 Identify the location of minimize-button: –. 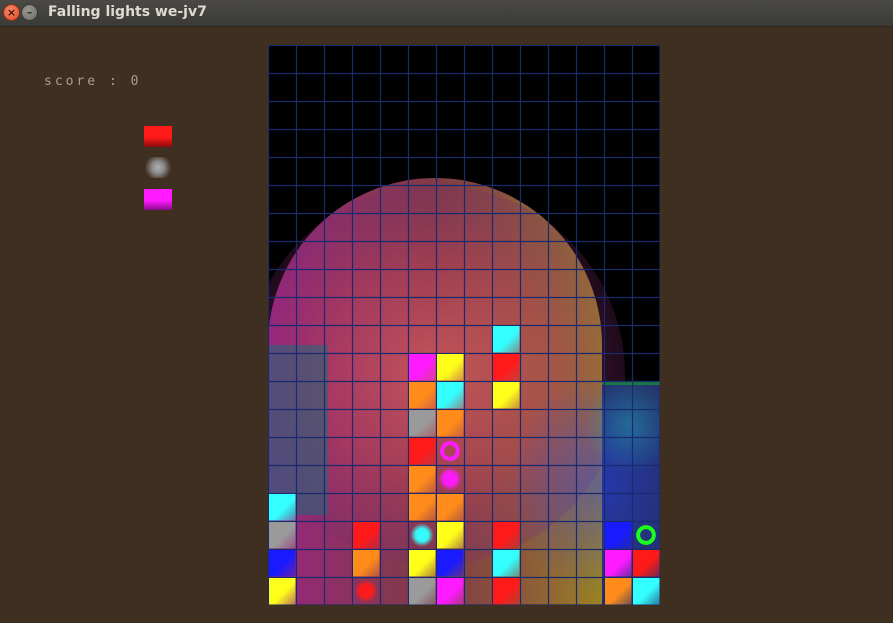
(29, 12).